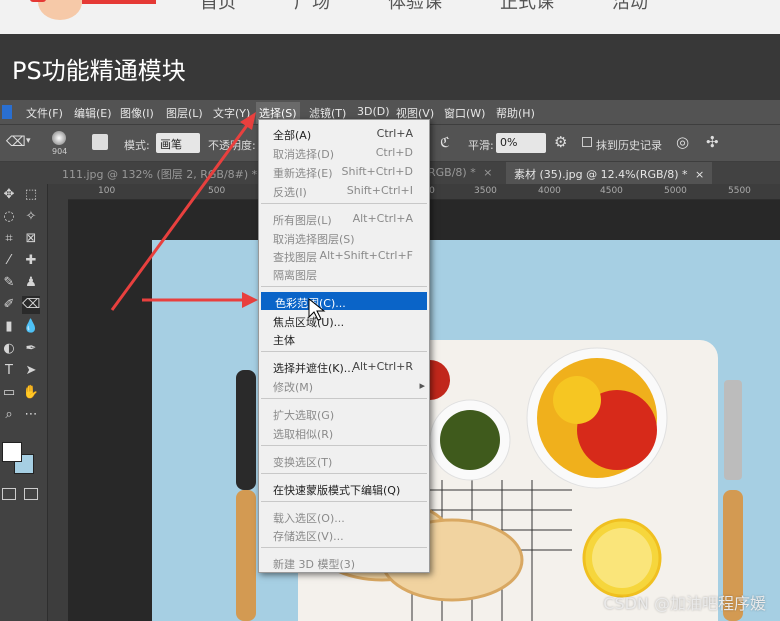  Describe the element at coordinates (712, 142) in the screenshot. I see `symmetry-icon: ✣` at that location.